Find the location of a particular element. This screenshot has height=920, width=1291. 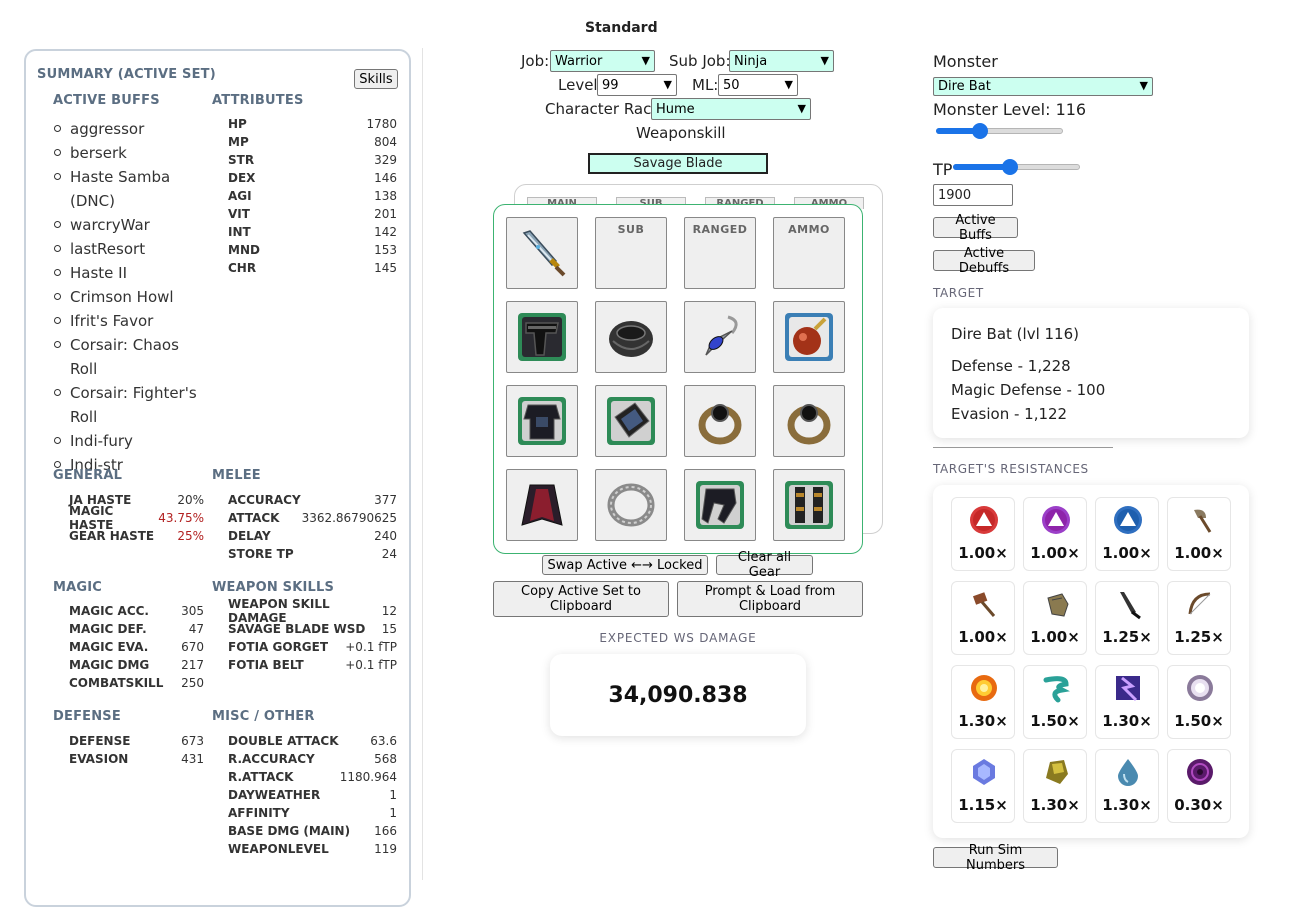

stat-row: FOTIA GORGET +0.1 fTP is located at coordinates (312, 647).